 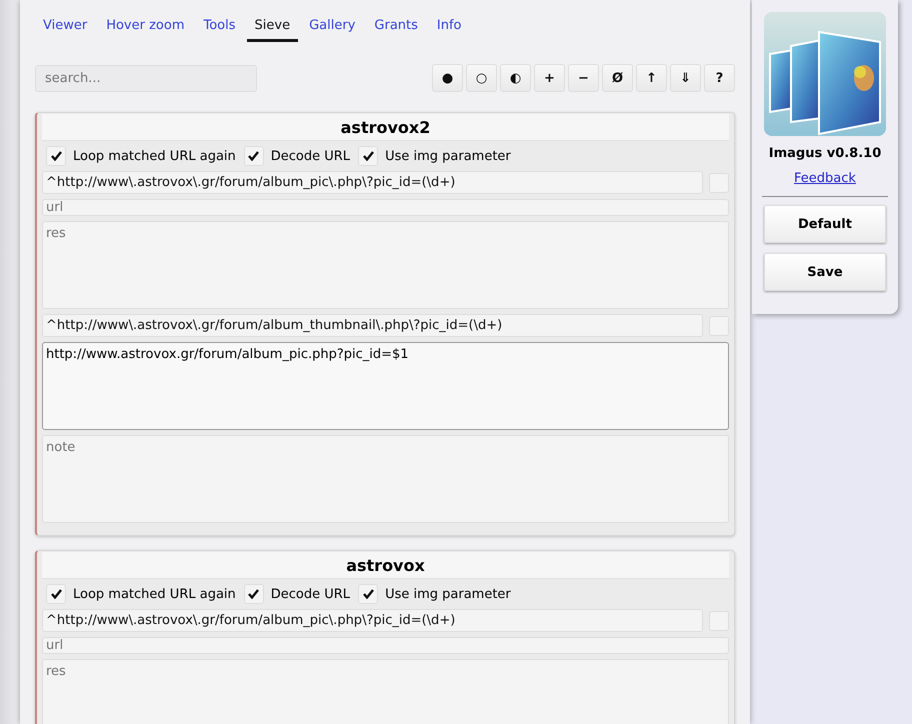 I want to click on toolbar-button: ●, so click(x=447, y=78).